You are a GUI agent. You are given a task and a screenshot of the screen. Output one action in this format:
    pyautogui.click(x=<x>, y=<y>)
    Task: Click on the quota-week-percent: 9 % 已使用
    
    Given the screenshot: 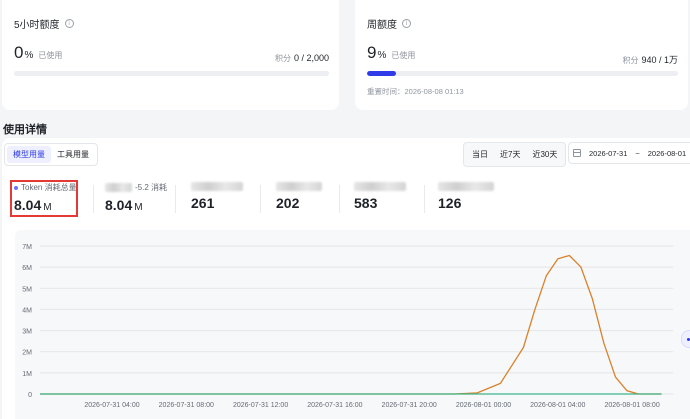 What is the action you would take?
    pyautogui.click(x=391, y=53)
    